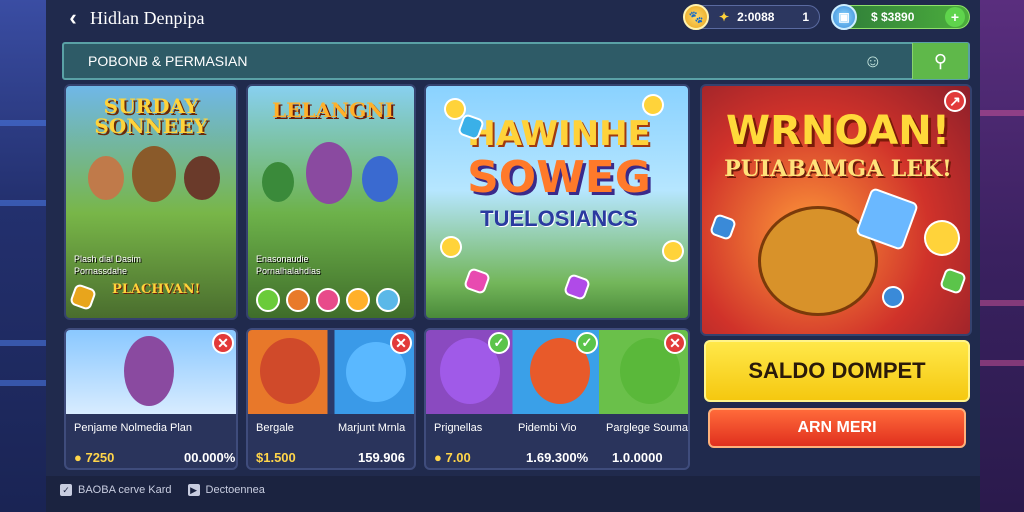 This screenshot has width=1024, height=512. I want to click on featured-game-card: HAWINHE SOWEG TUELOSIANCS, so click(557, 202).